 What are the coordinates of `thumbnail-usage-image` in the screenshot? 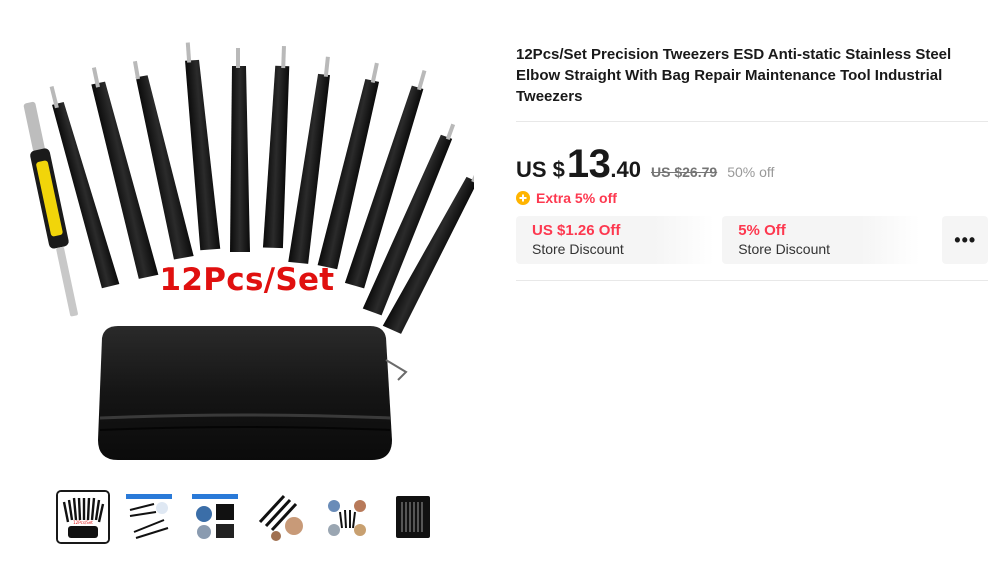 It's located at (215, 517).